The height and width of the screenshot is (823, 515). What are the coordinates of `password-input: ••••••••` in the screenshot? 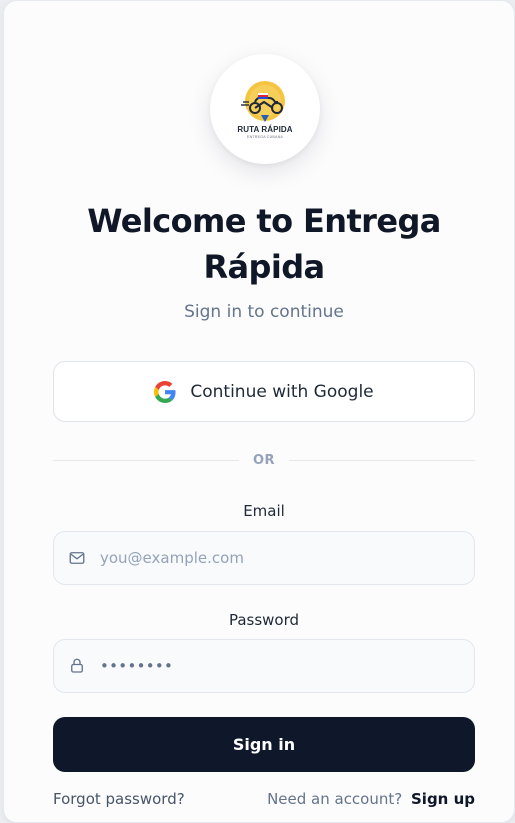 It's located at (136, 666).